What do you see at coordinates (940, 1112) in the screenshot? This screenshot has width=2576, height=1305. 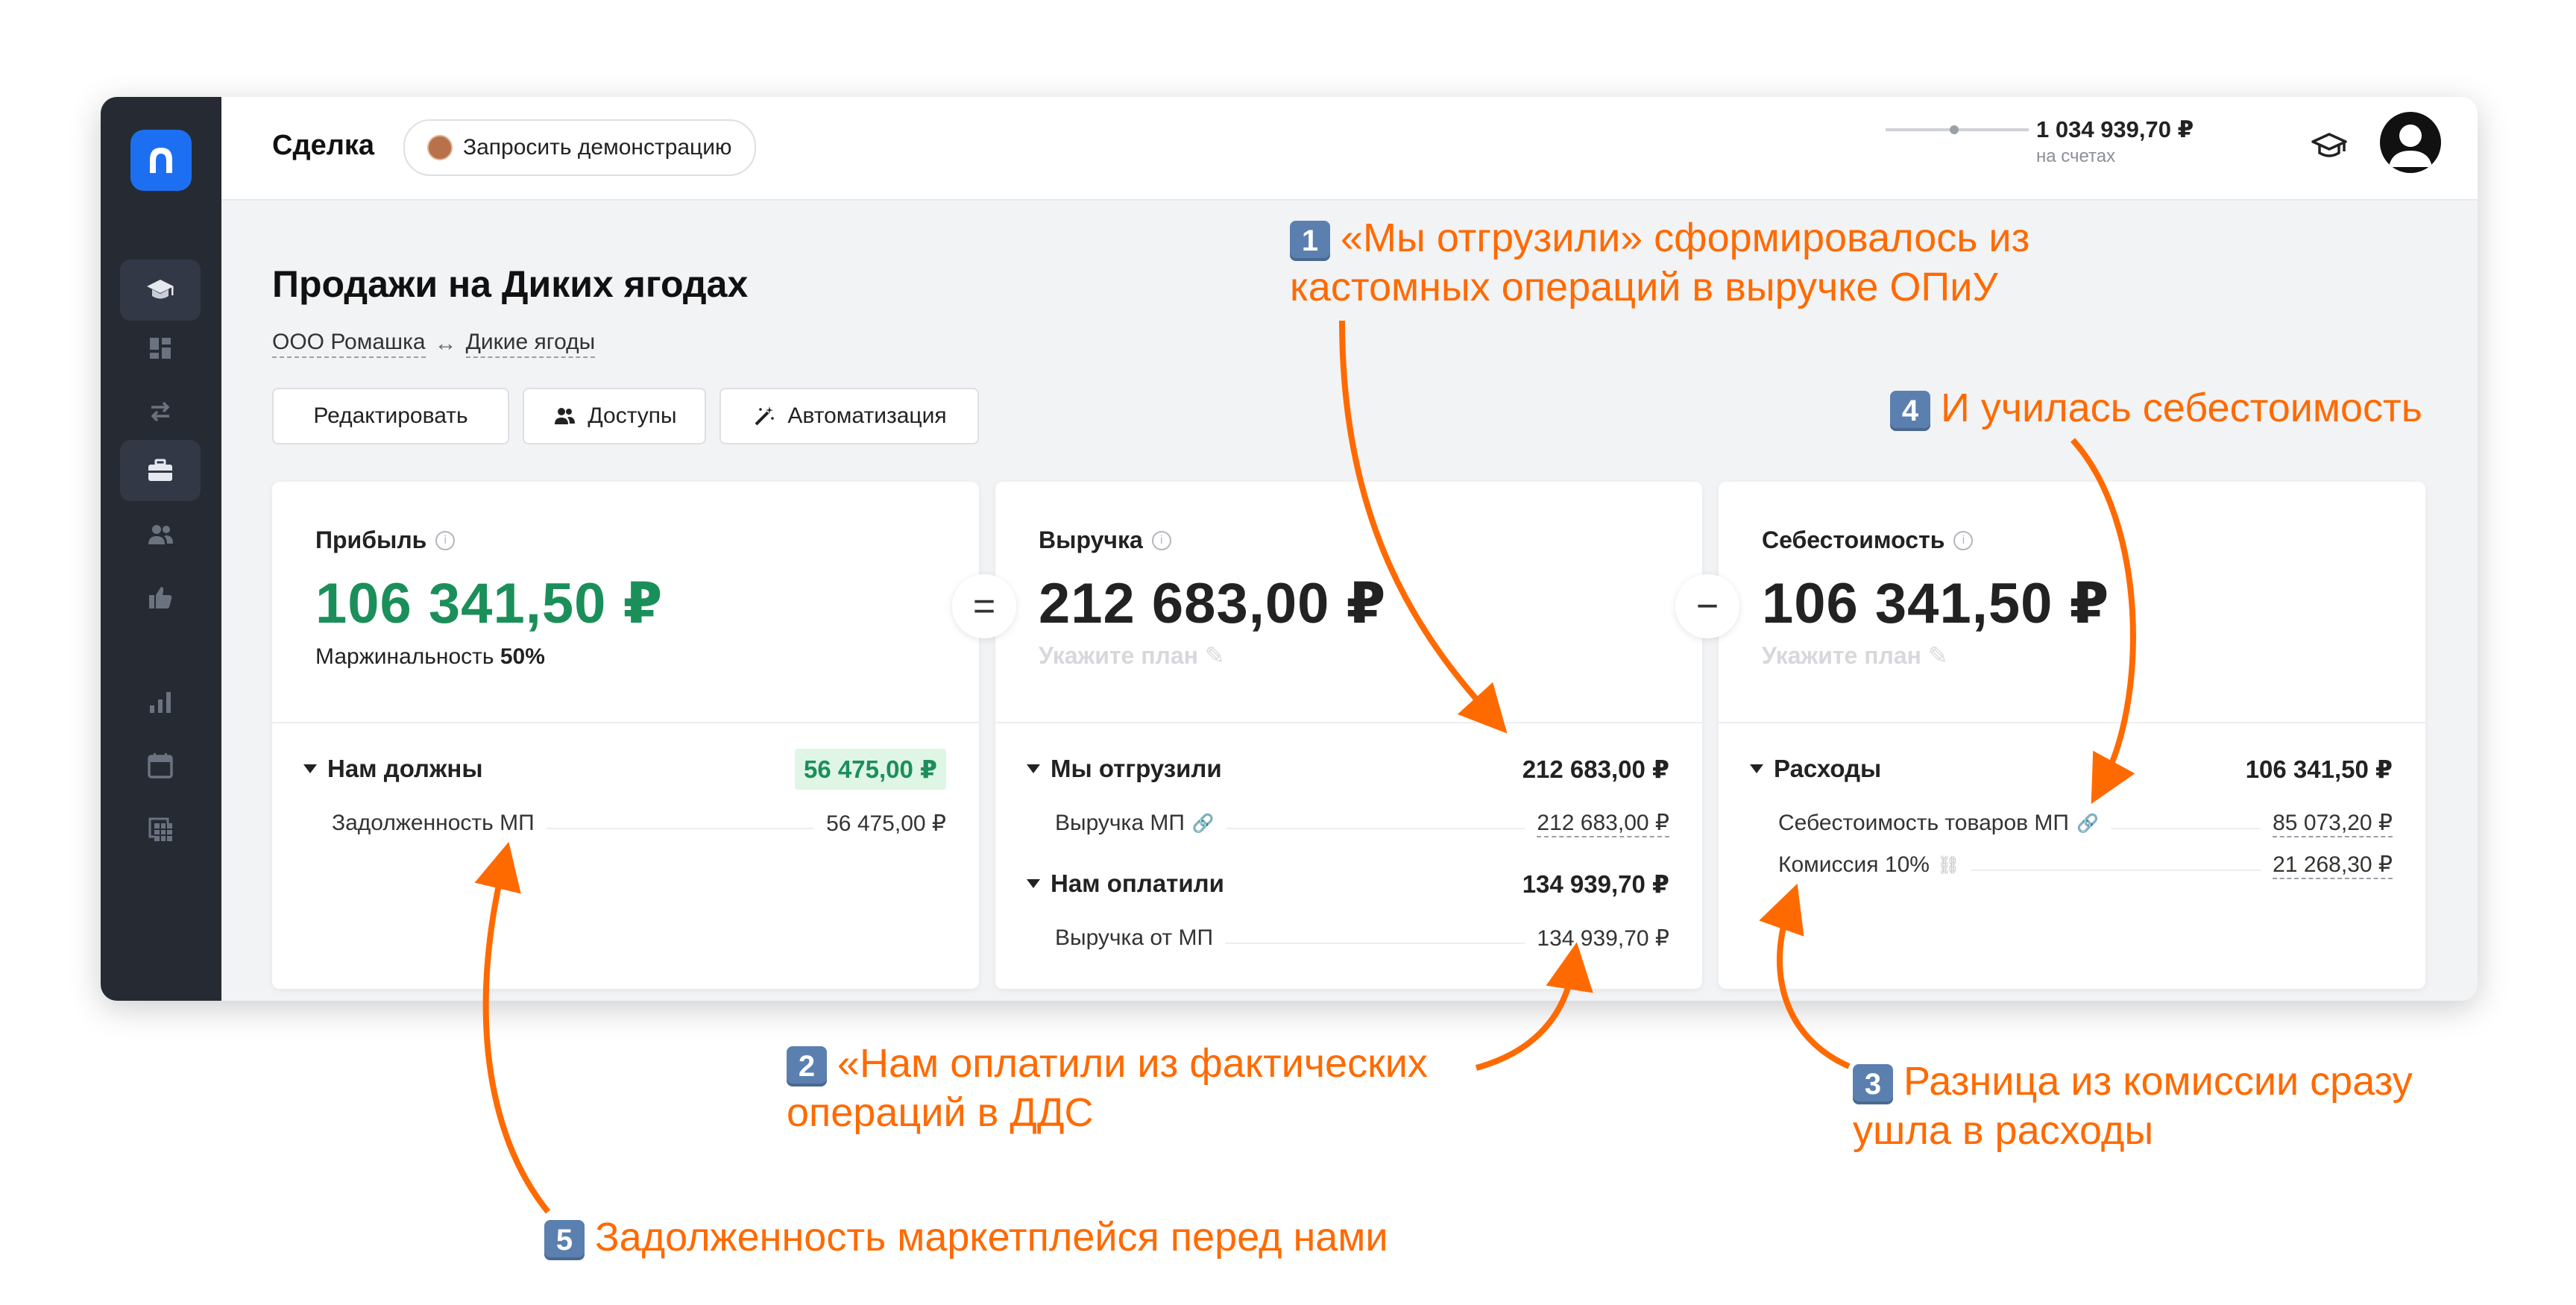 I see `annotation-text: операций в ДДС` at bounding box center [940, 1112].